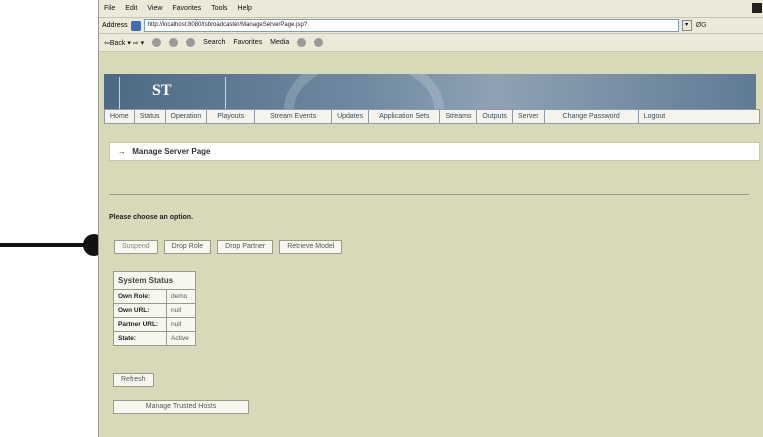 This screenshot has height=437, width=763. Describe the element at coordinates (351, 116) in the screenshot. I see `nav-updates: Updates` at that location.